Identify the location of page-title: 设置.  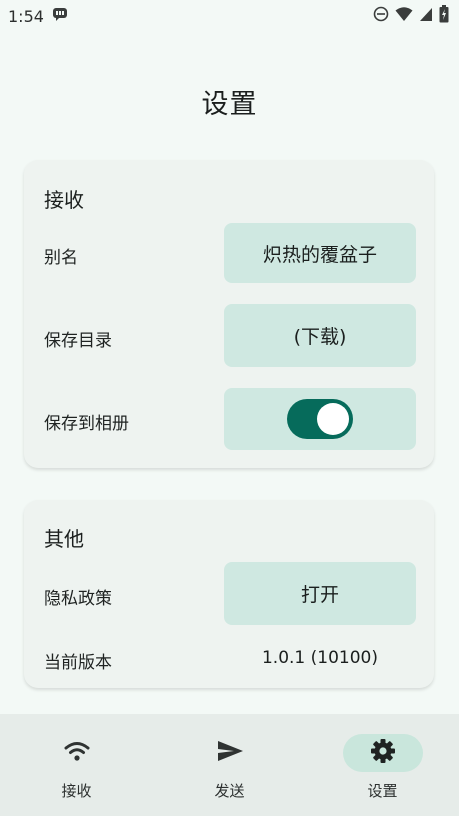
(229, 104).